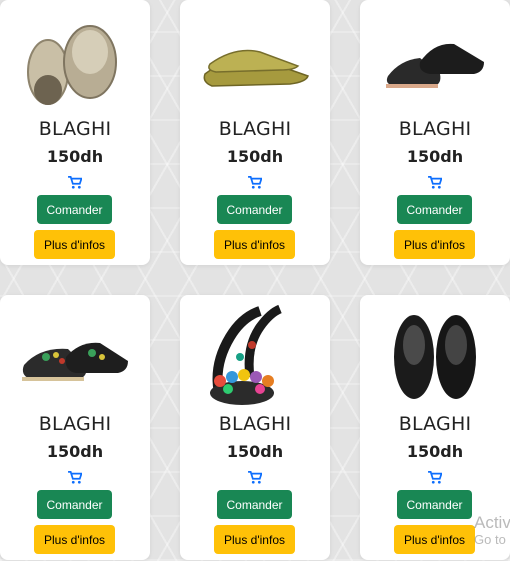 This screenshot has width=510, height=561. Describe the element at coordinates (492, 522) in the screenshot. I see `watermark-line-1: Activ` at that location.